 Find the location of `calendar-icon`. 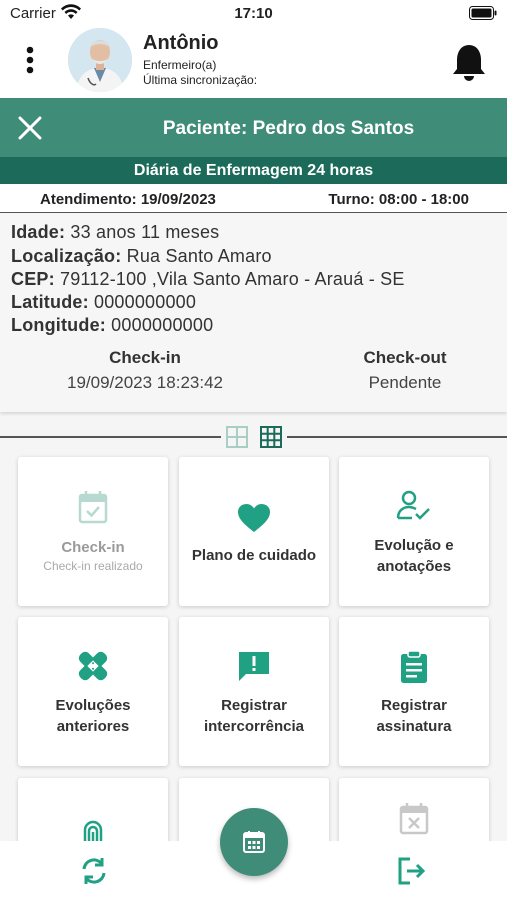

calendar-icon is located at coordinates (254, 842).